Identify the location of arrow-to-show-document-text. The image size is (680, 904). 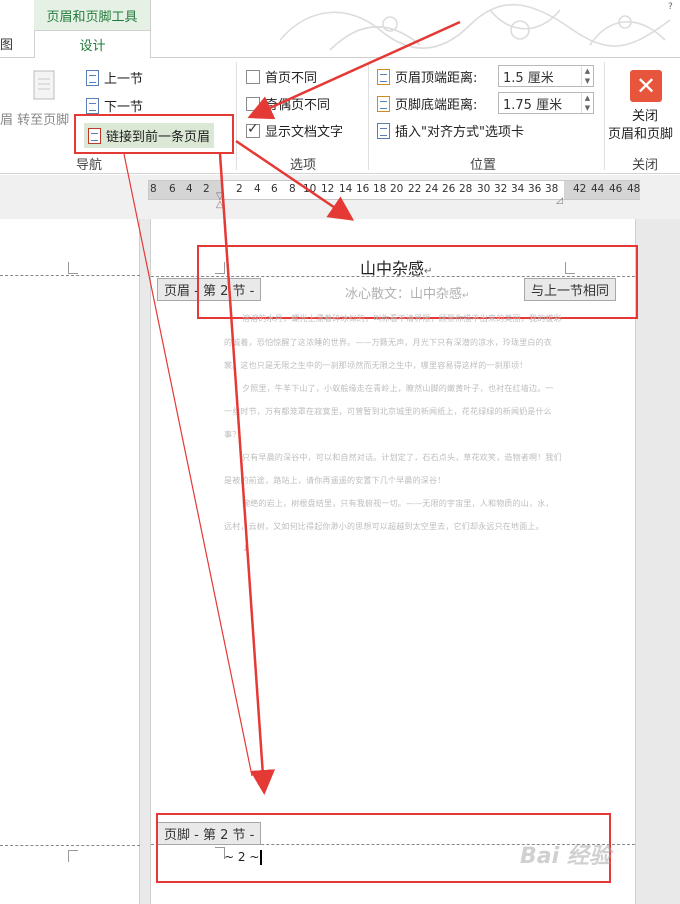
(354, 70).